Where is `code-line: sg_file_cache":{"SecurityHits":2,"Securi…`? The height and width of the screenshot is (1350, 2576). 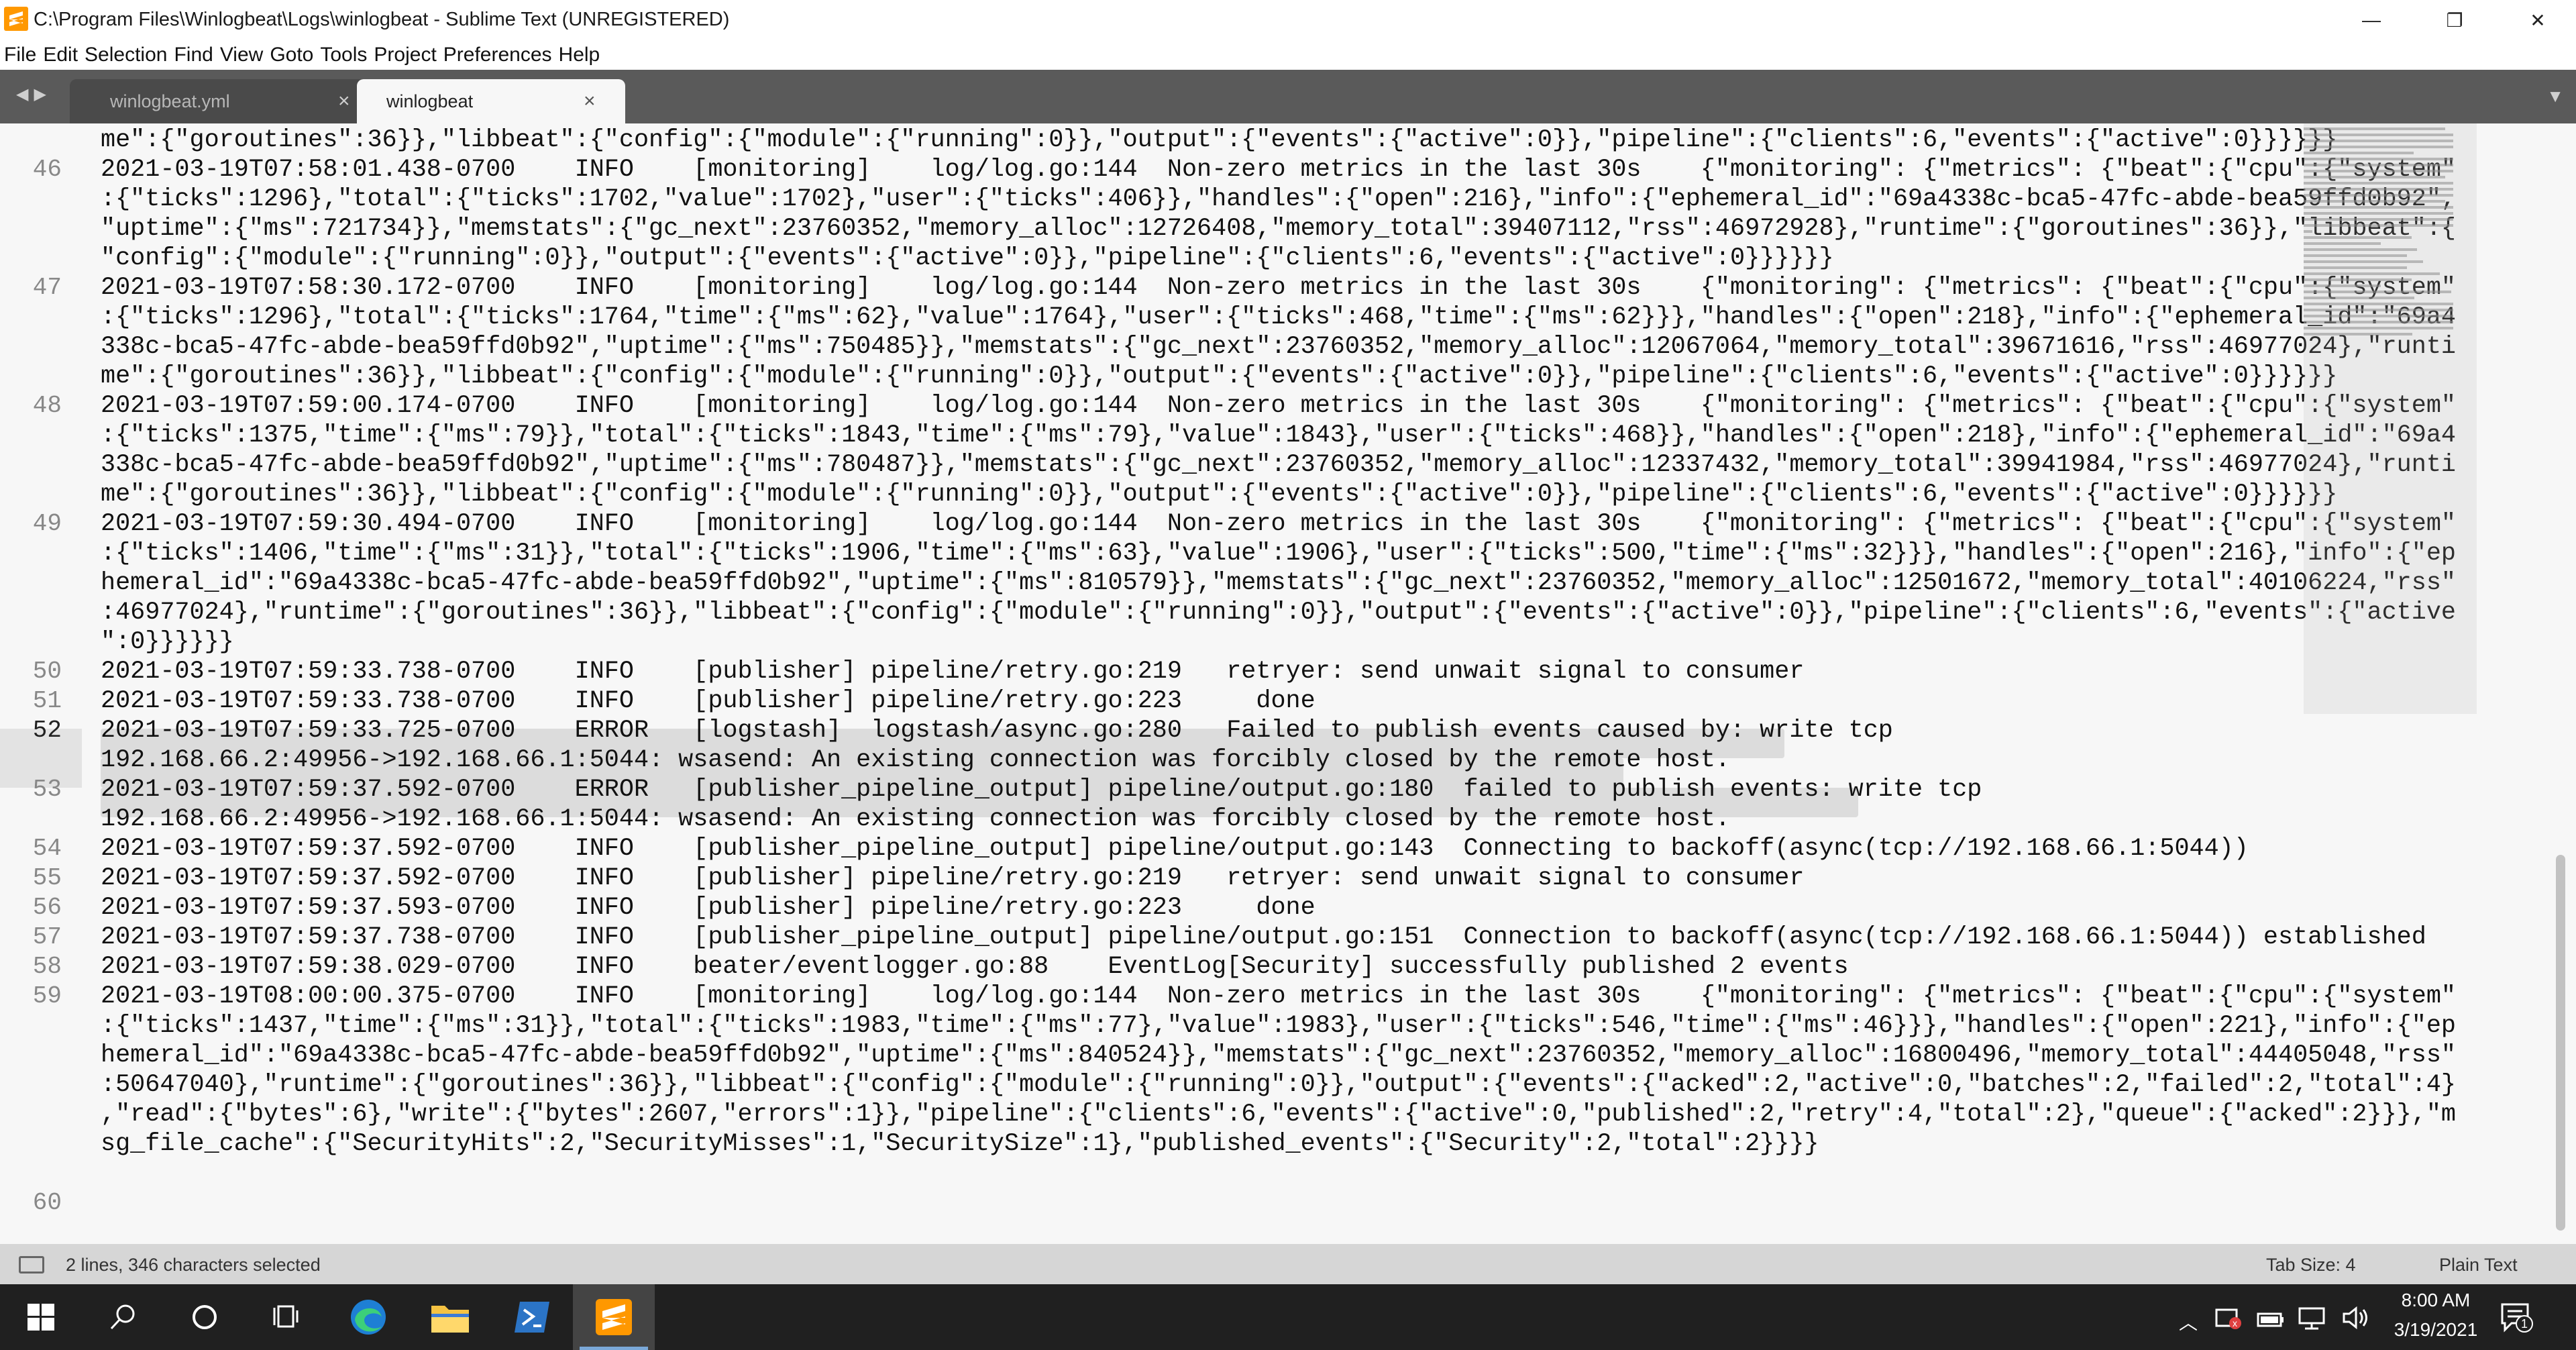 code-line: sg_file_cache":{"SecurityHits":2,"Securi… is located at coordinates (960, 1144).